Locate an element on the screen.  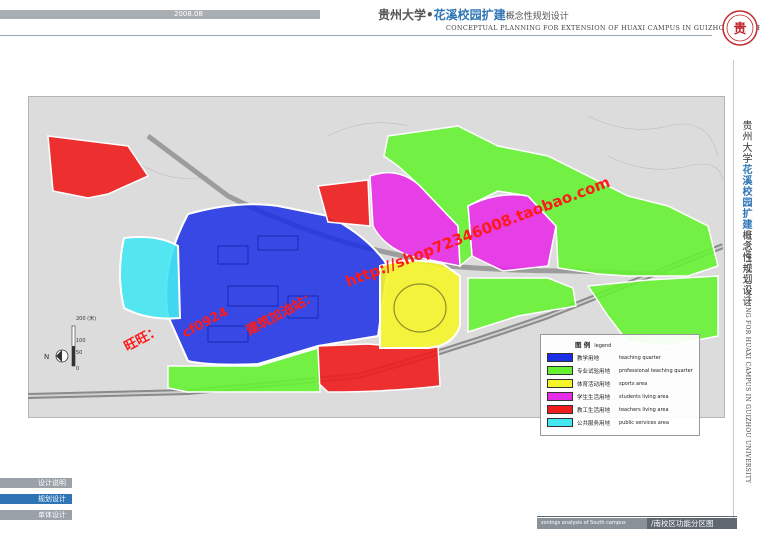
scale-label-50: 50 is located at coordinates (79, 353).